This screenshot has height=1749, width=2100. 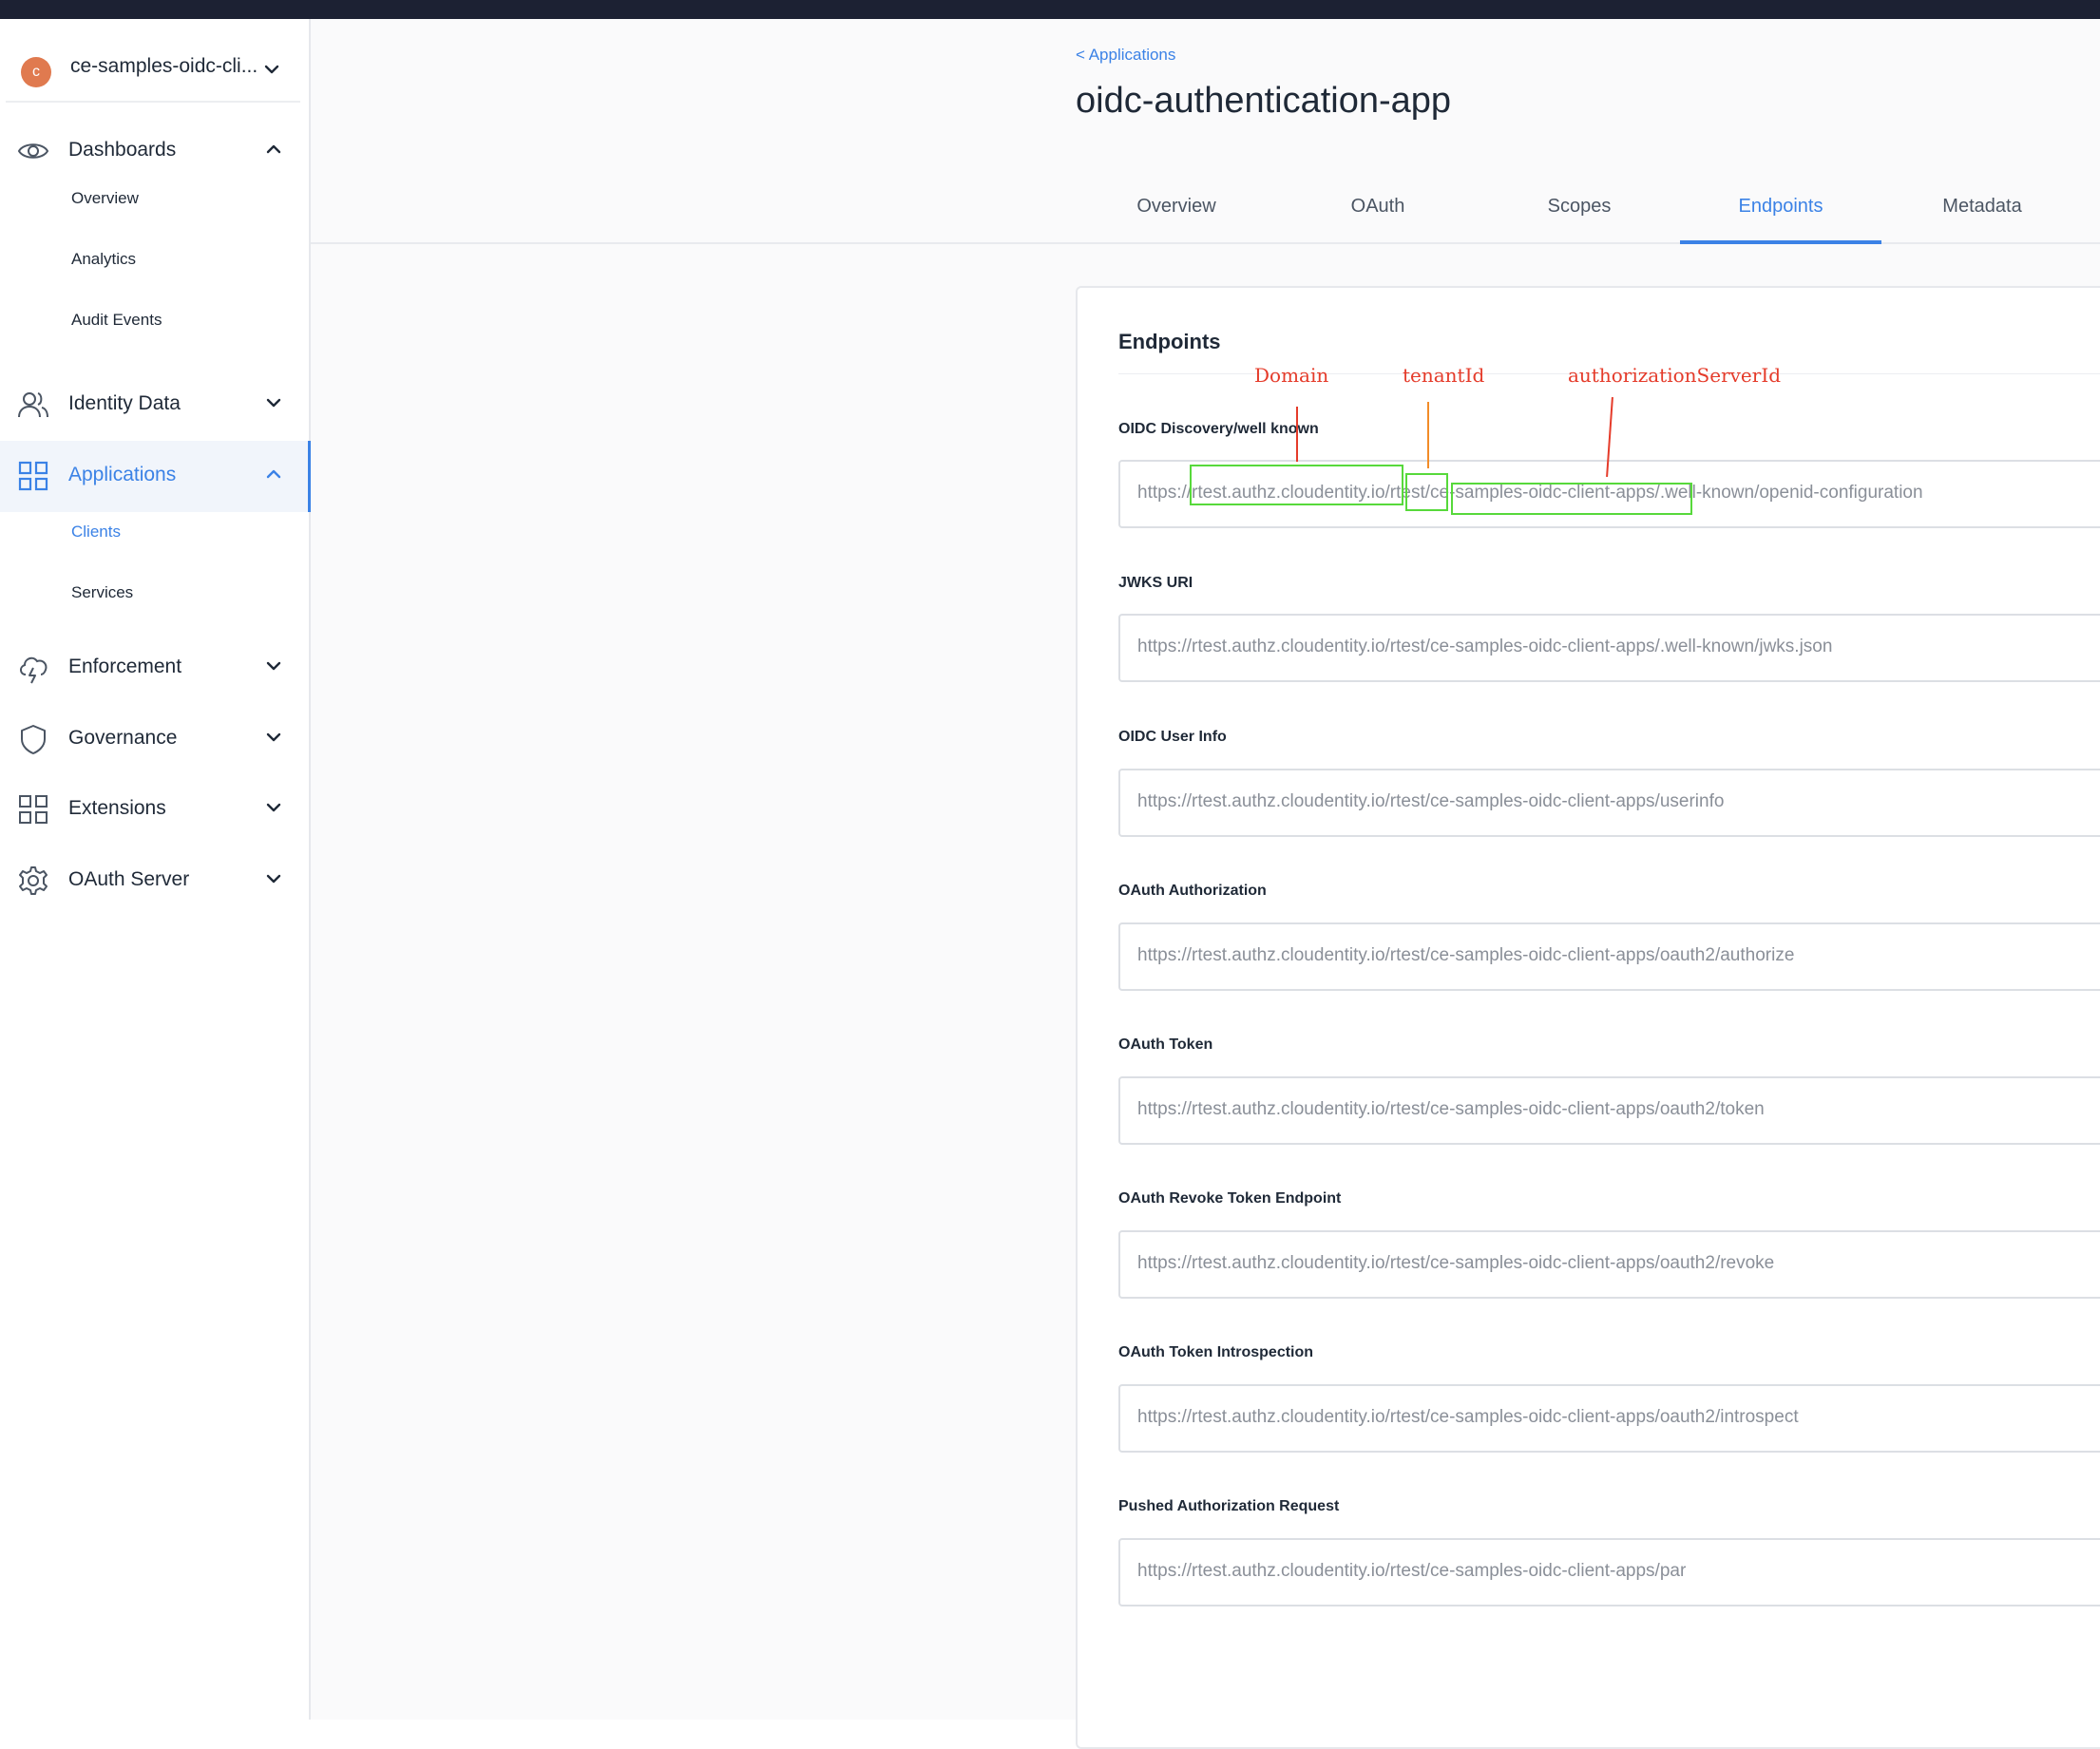 I want to click on tenant-avatar: c, so click(x=36, y=72).